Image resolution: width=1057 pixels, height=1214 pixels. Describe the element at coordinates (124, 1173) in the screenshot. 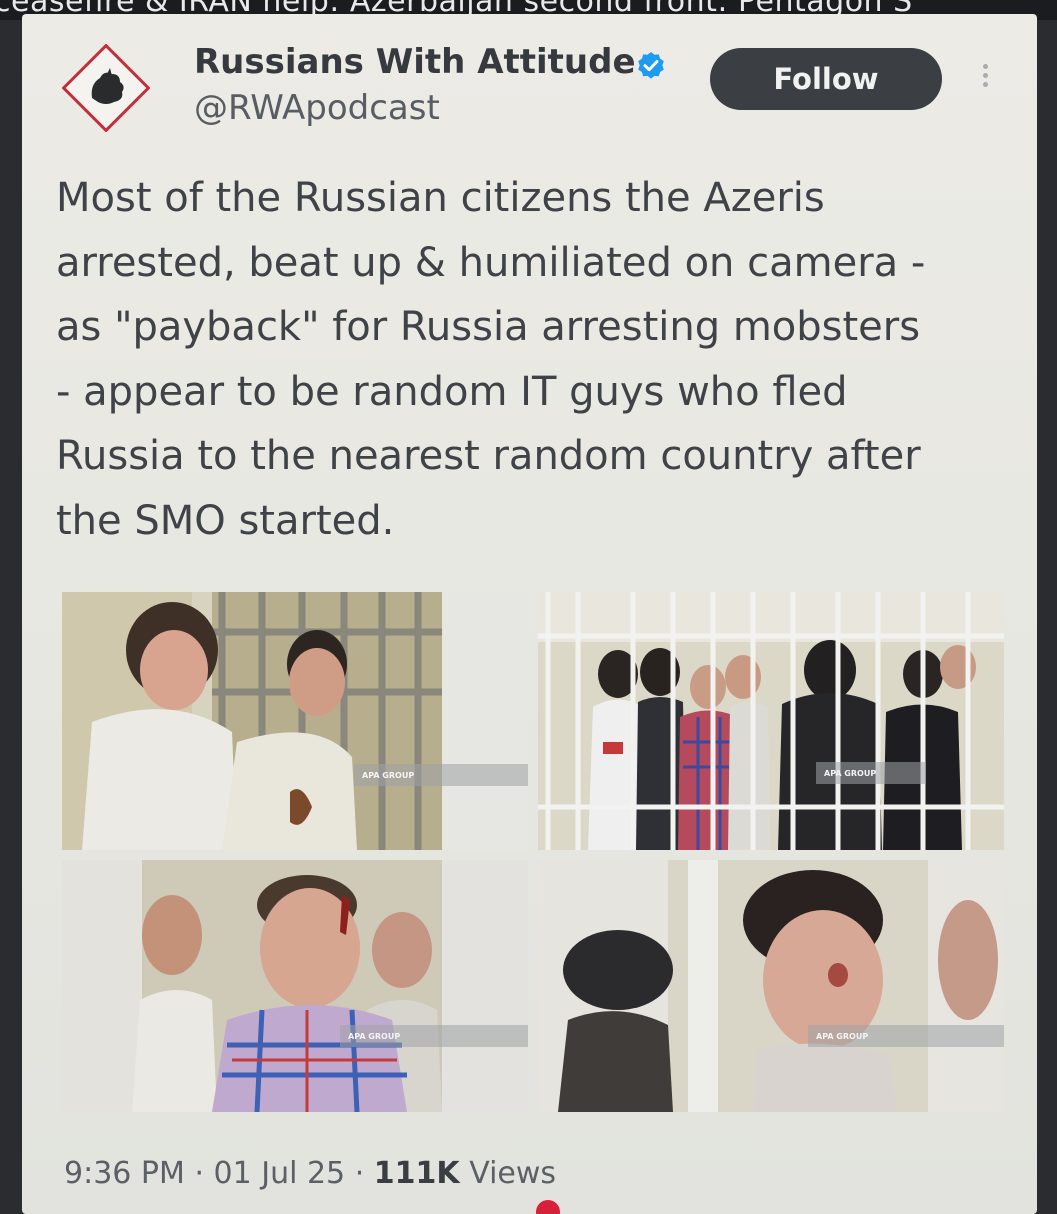

I see `tweet-time: 9:36 PM` at that location.